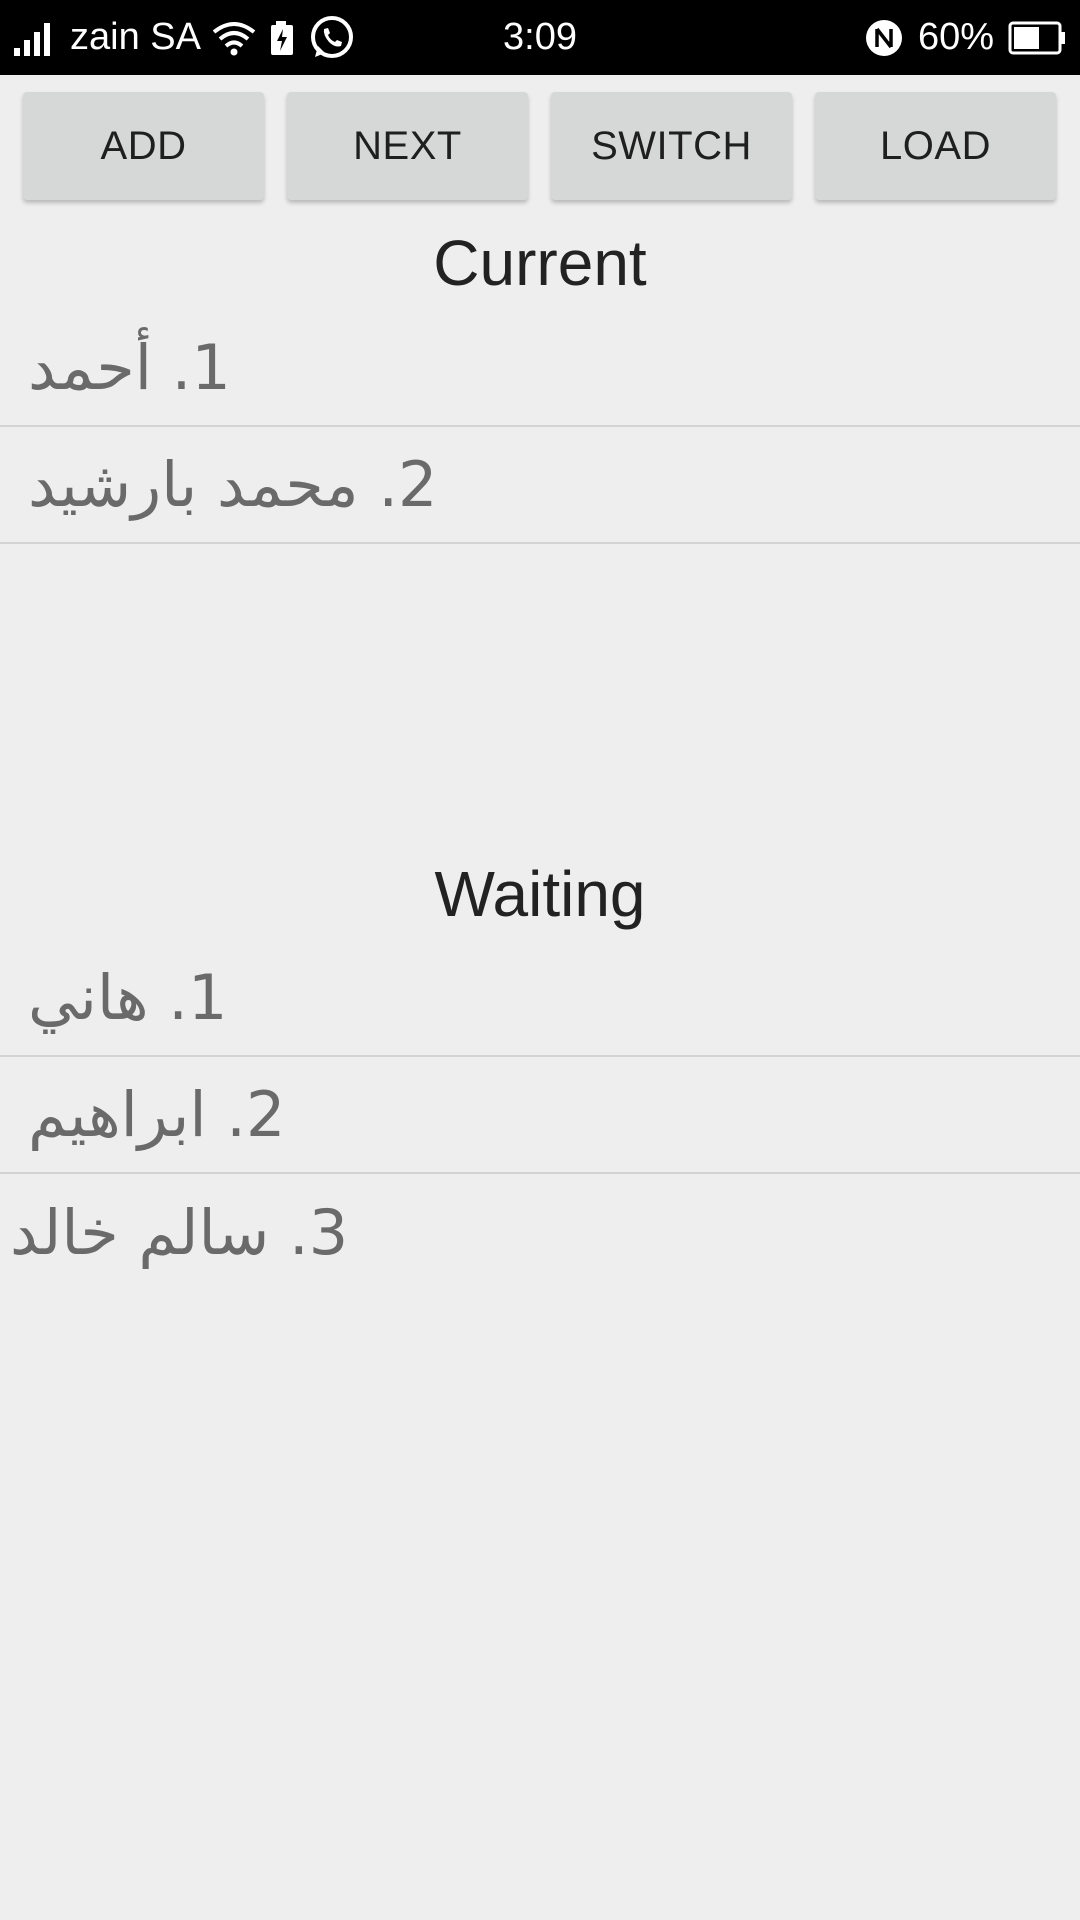 This screenshot has width=1080, height=1920. I want to click on whatsapp-icon, so click(332, 38).